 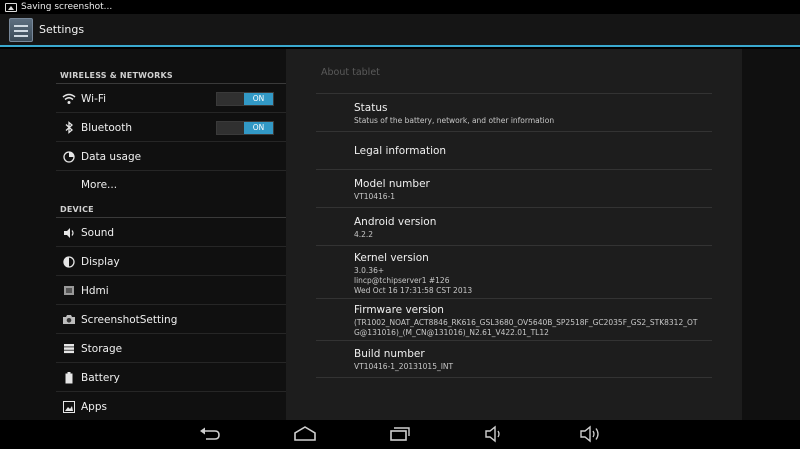 I want to click on settings-item-label: Data usage, so click(x=111, y=156).